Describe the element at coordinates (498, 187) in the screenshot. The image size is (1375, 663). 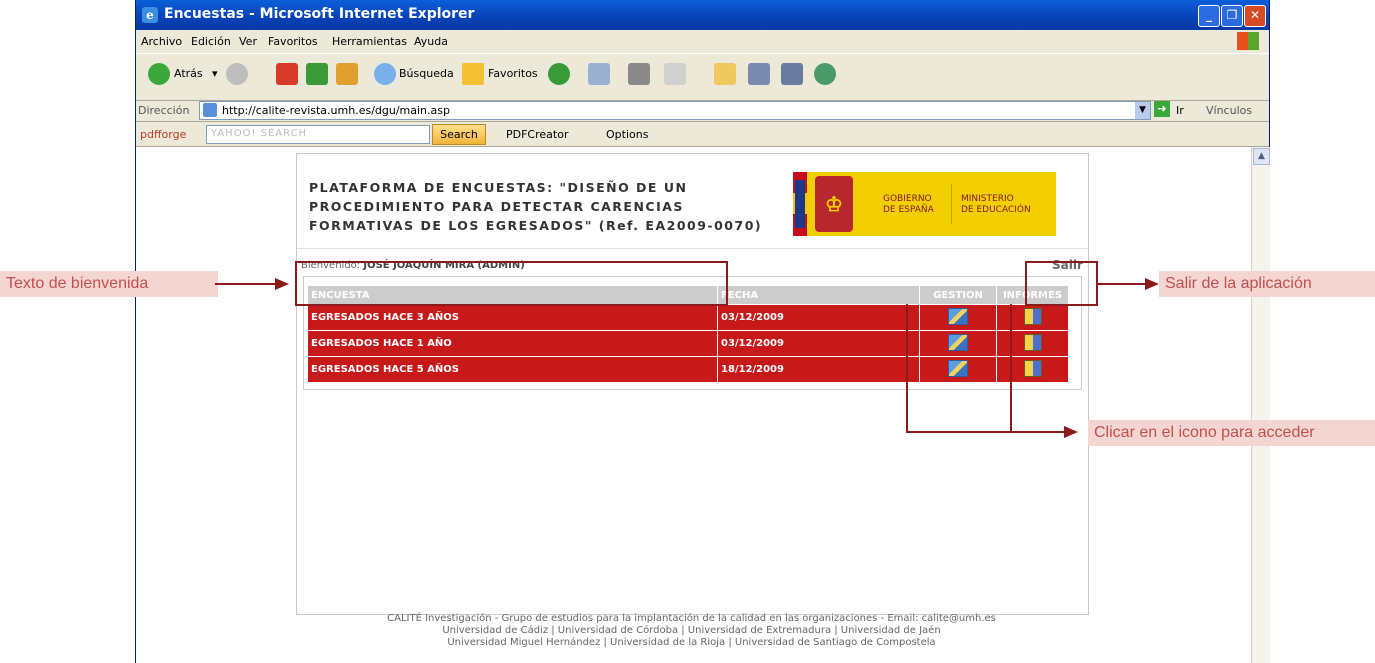
I see `title-line: PLATAFORMA DE ENCUESTAS: "DISEÑO DE UN` at that location.